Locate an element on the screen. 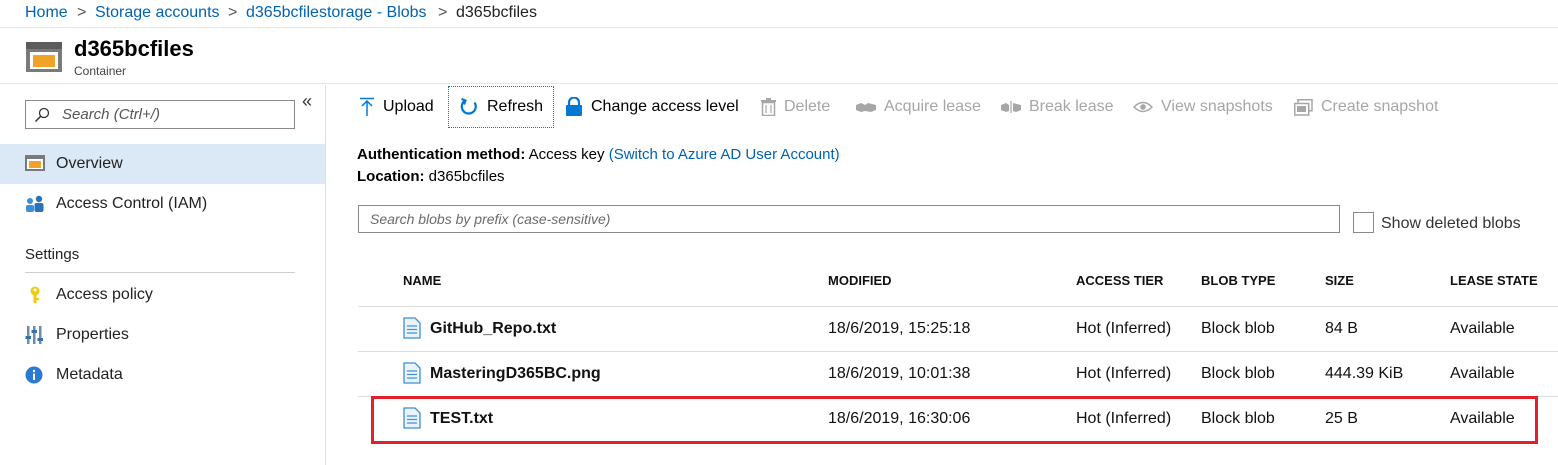  column-header-access-tier: ACCESS TIER is located at coordinates (1119, 280).